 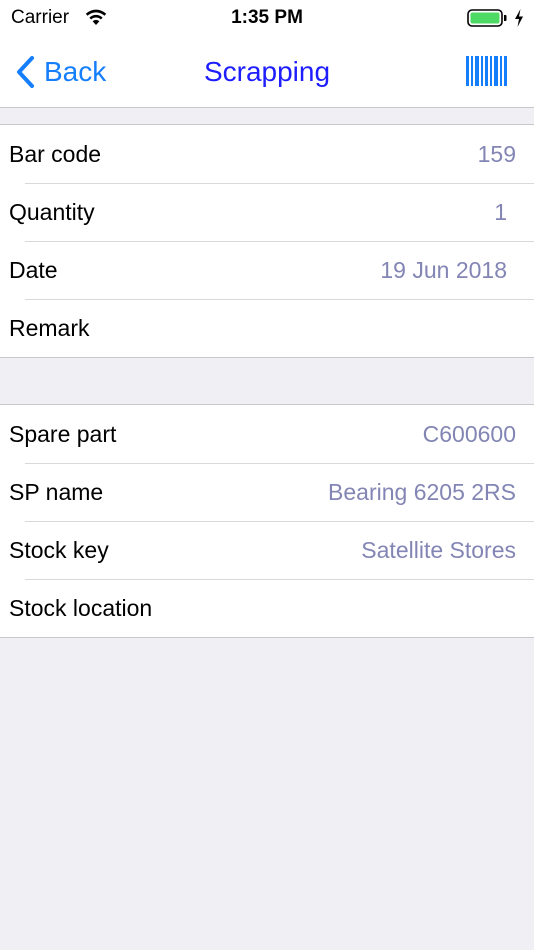 What do you see at coordinates (59, 550) in the screenshot?
I see `stock-key-label: Stock key` at bounding box center [59, 550].